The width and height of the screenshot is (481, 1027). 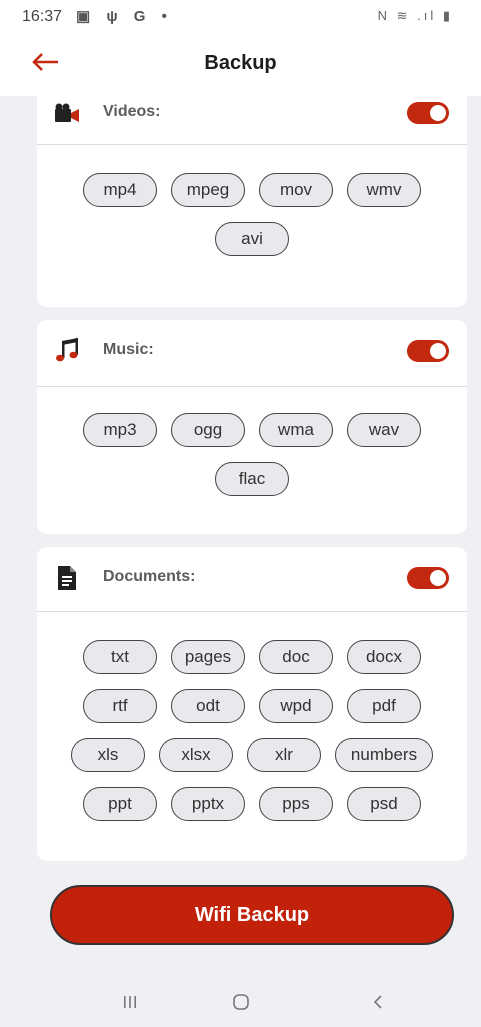 I want to click on back-button, so click(x=378, y=1002).